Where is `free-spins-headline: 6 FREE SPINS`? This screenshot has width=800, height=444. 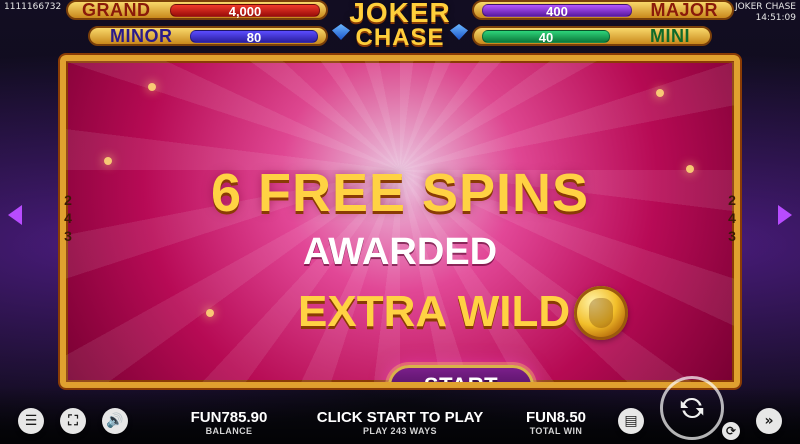
free-spins-headline: 6 FREE SPINS is located at coordinates (400, 193).